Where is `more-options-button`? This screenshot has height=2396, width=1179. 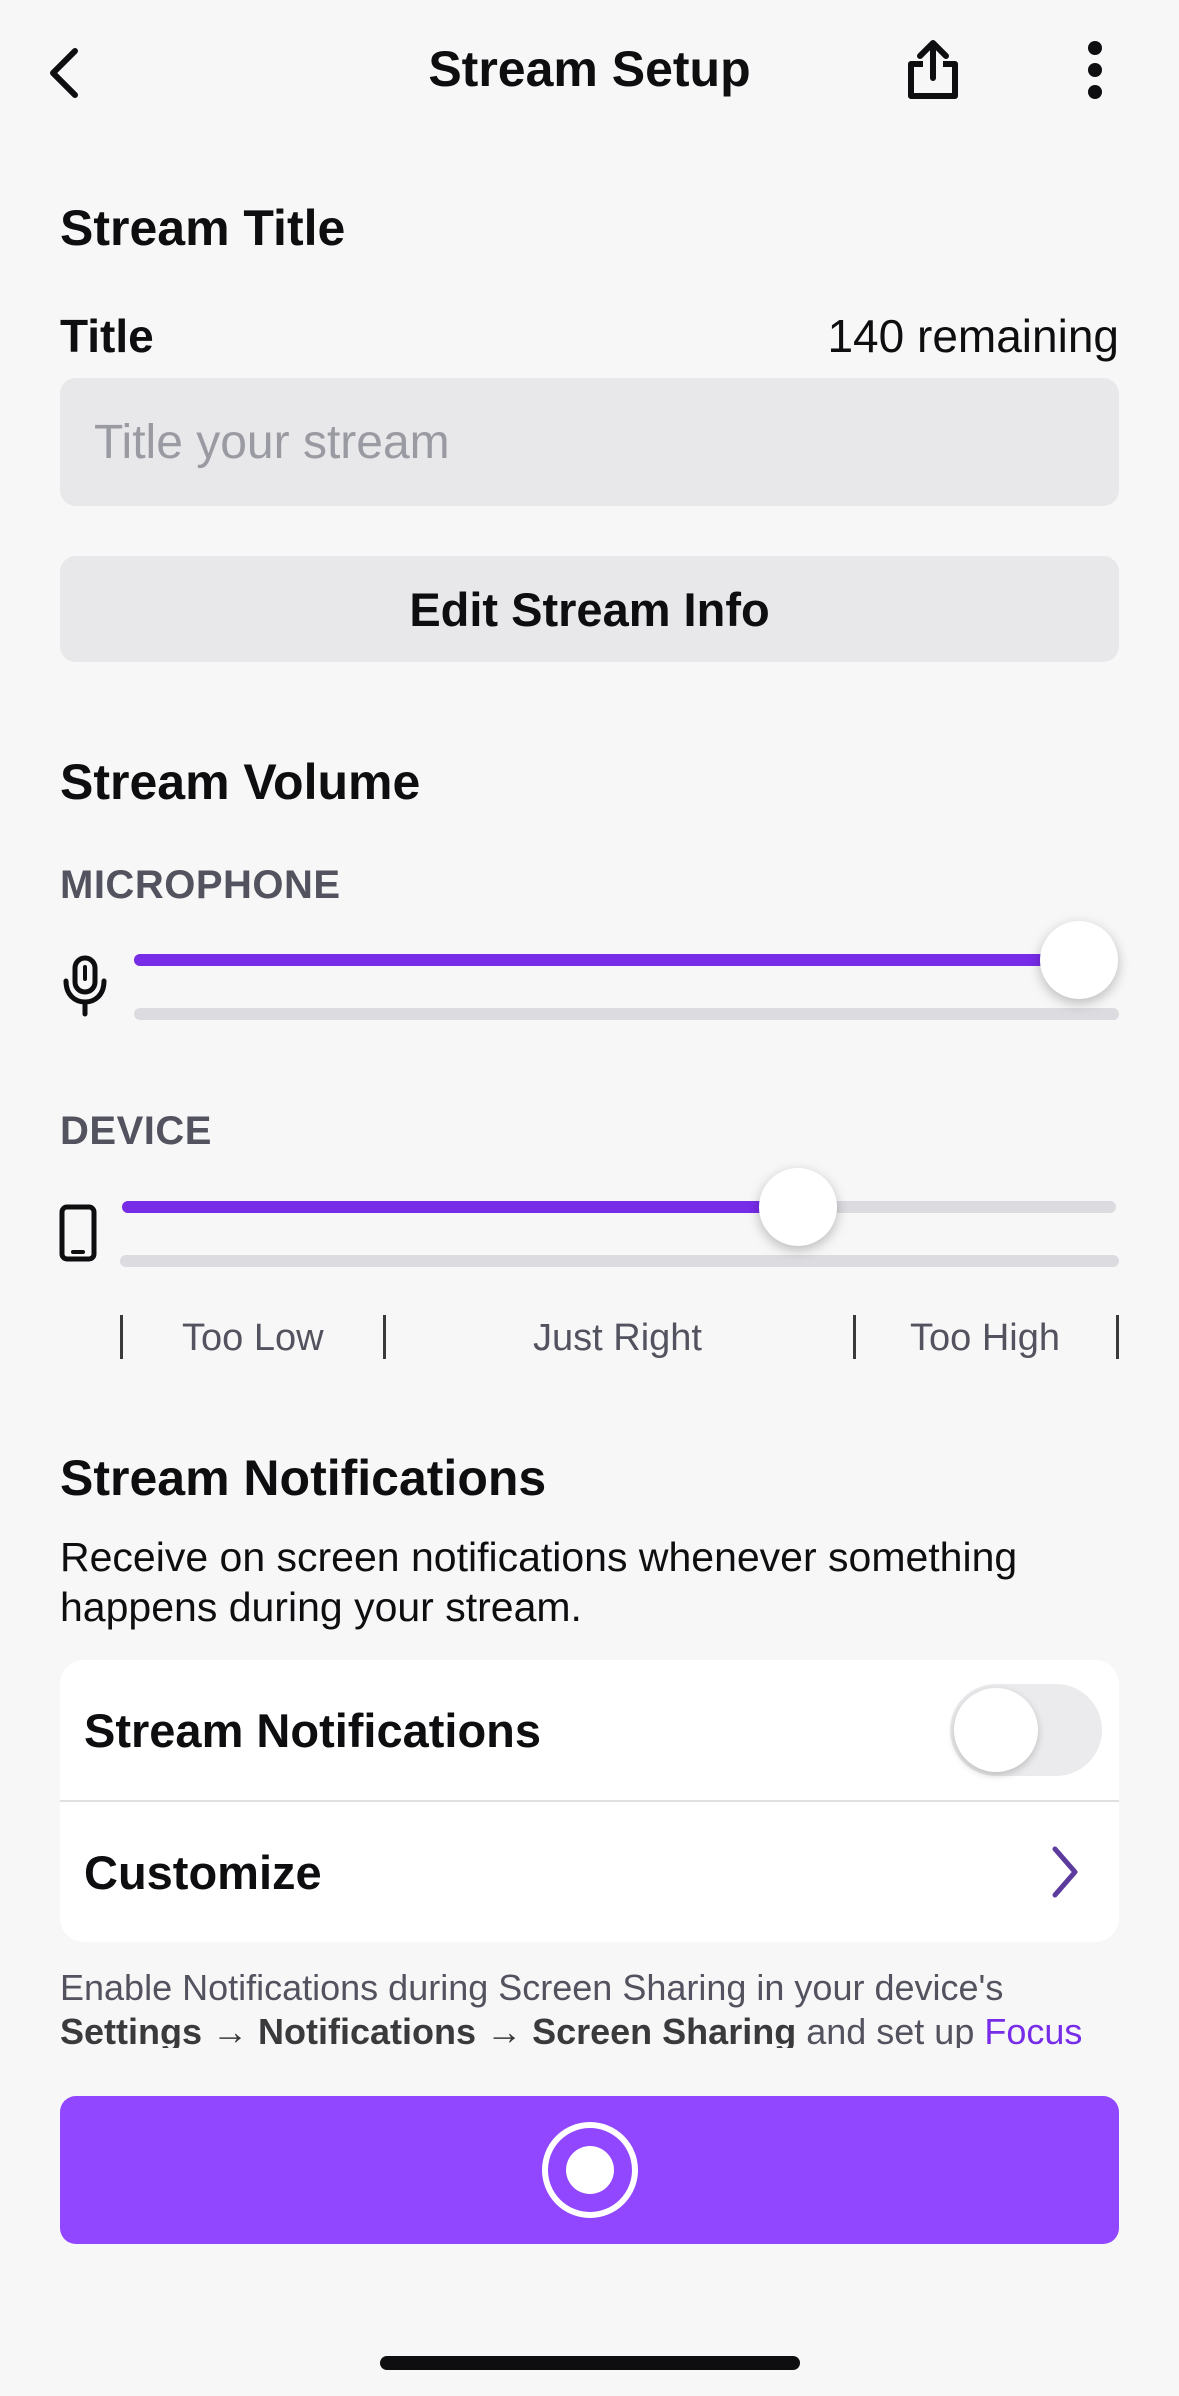 more-options-button is located at coordinates (1095, 70).